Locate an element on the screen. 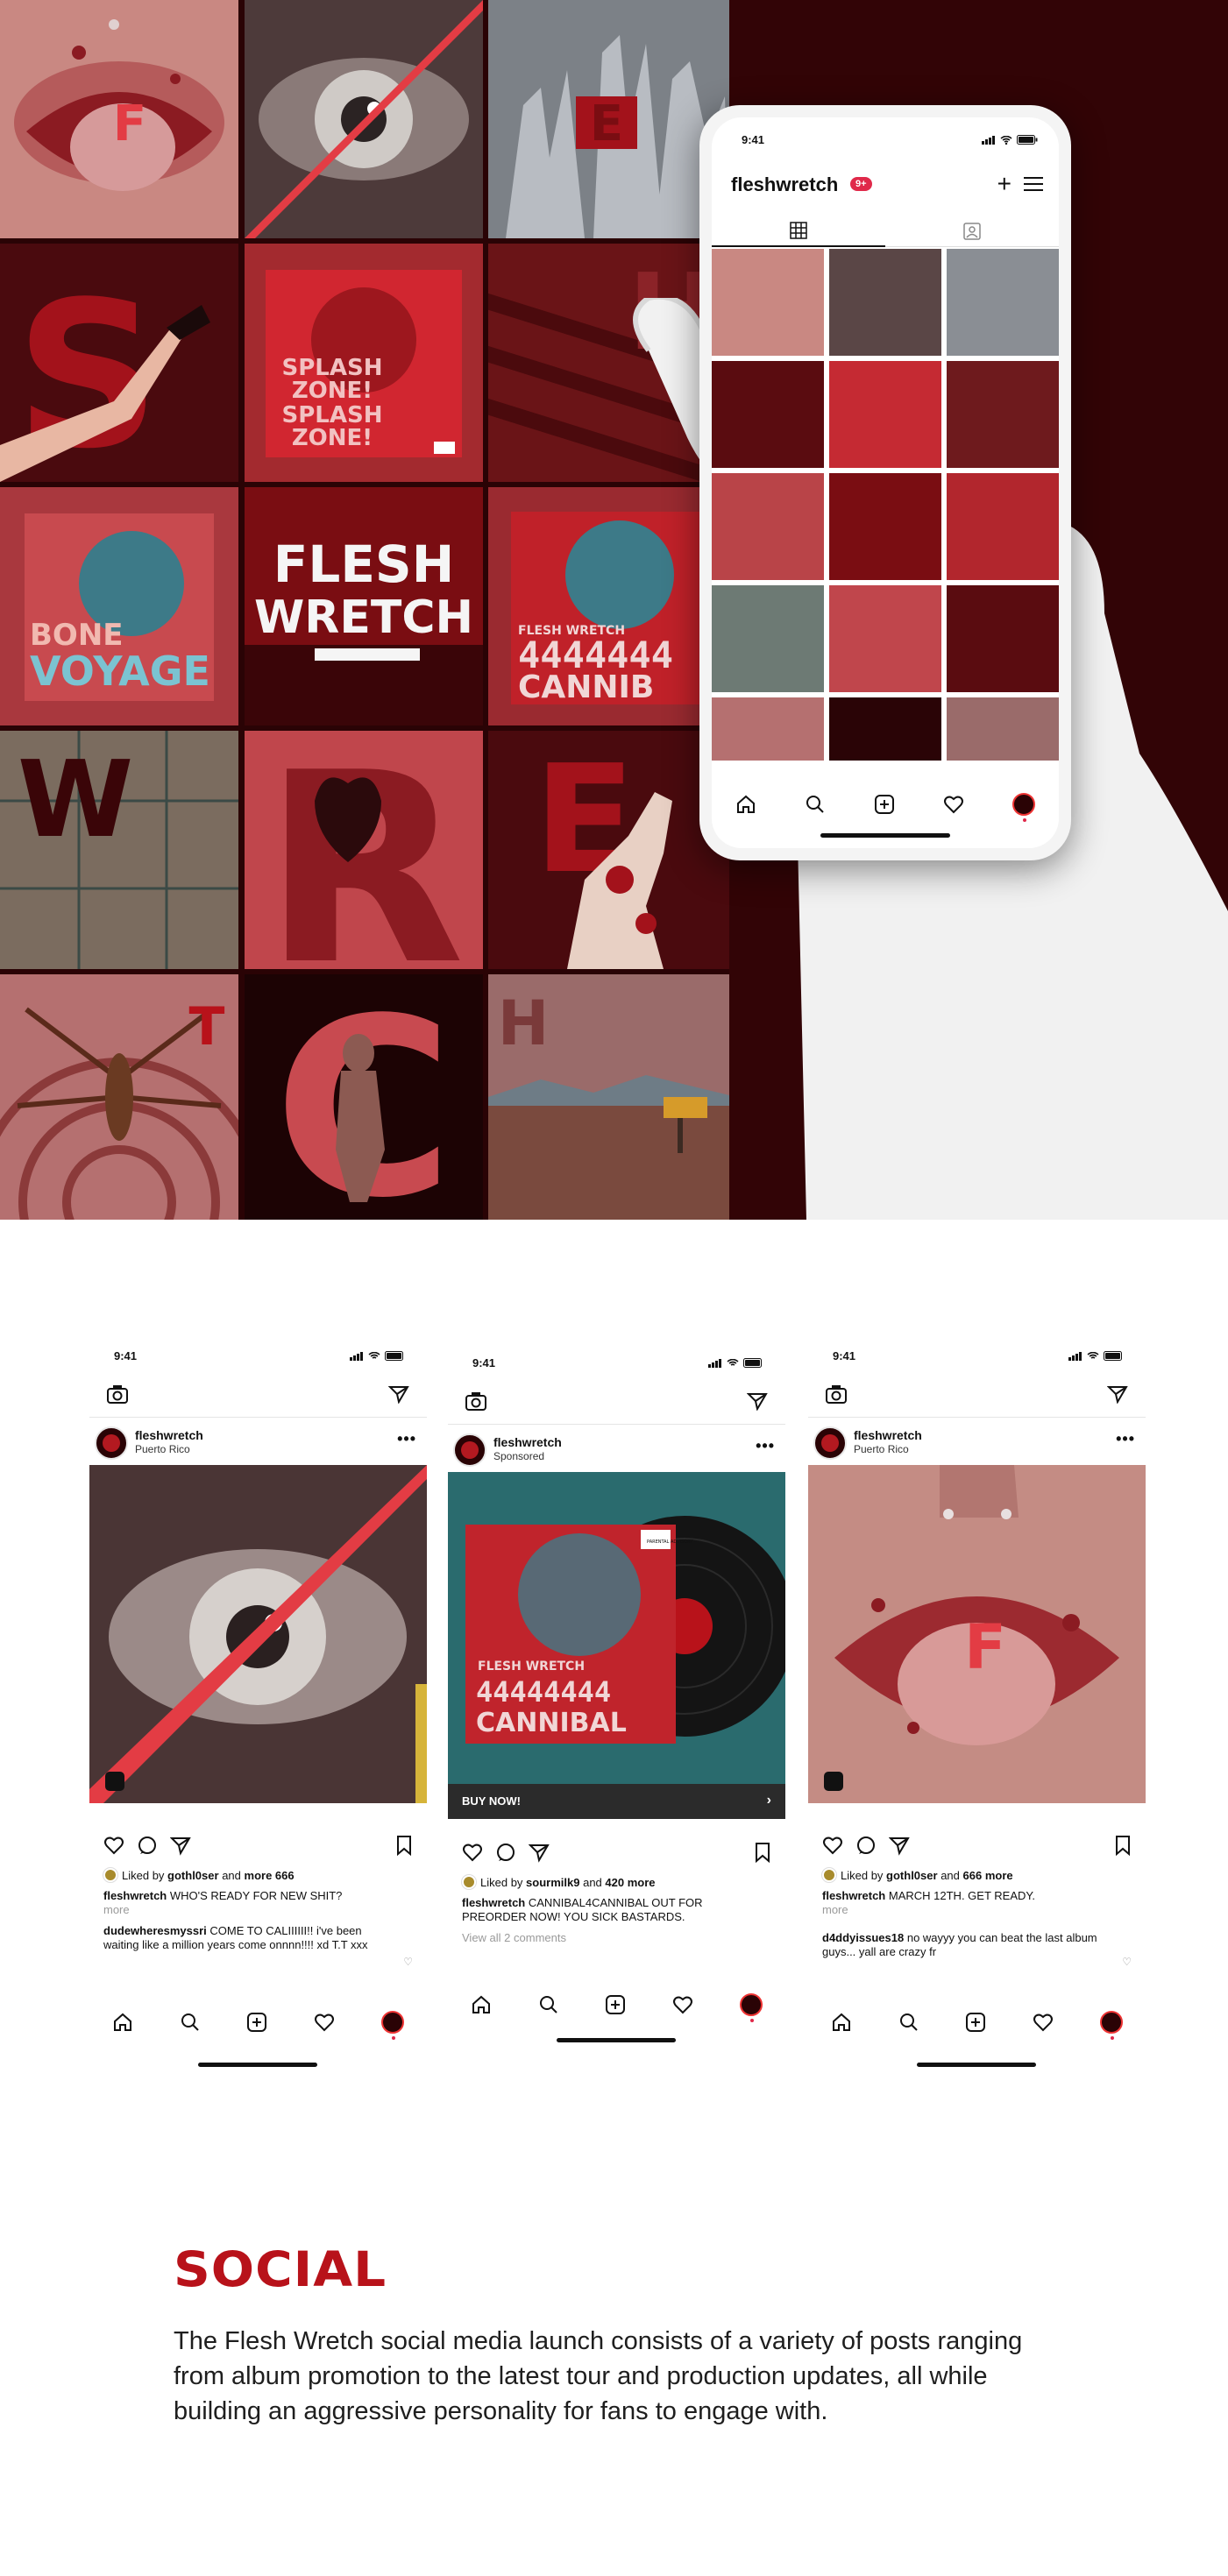 The image size is (1228, 2576). album-title: CANNIBAL is located at coordinates (551, 1723).